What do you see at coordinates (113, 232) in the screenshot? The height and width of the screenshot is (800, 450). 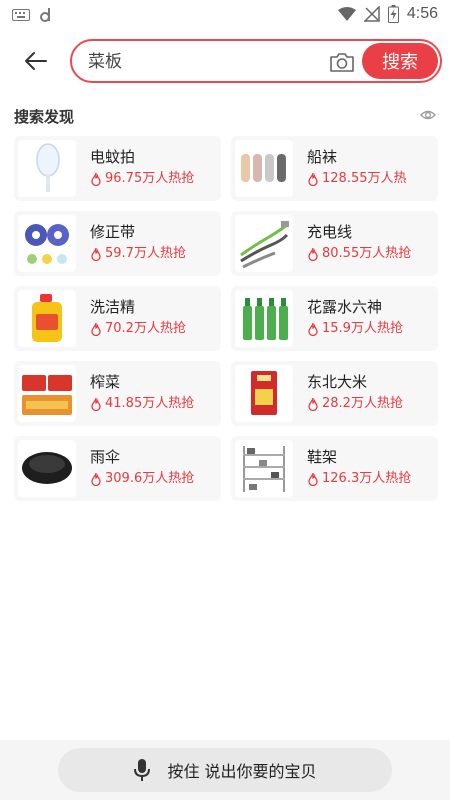 I see `card-name: 修正带` at bounding box center [113, 232].